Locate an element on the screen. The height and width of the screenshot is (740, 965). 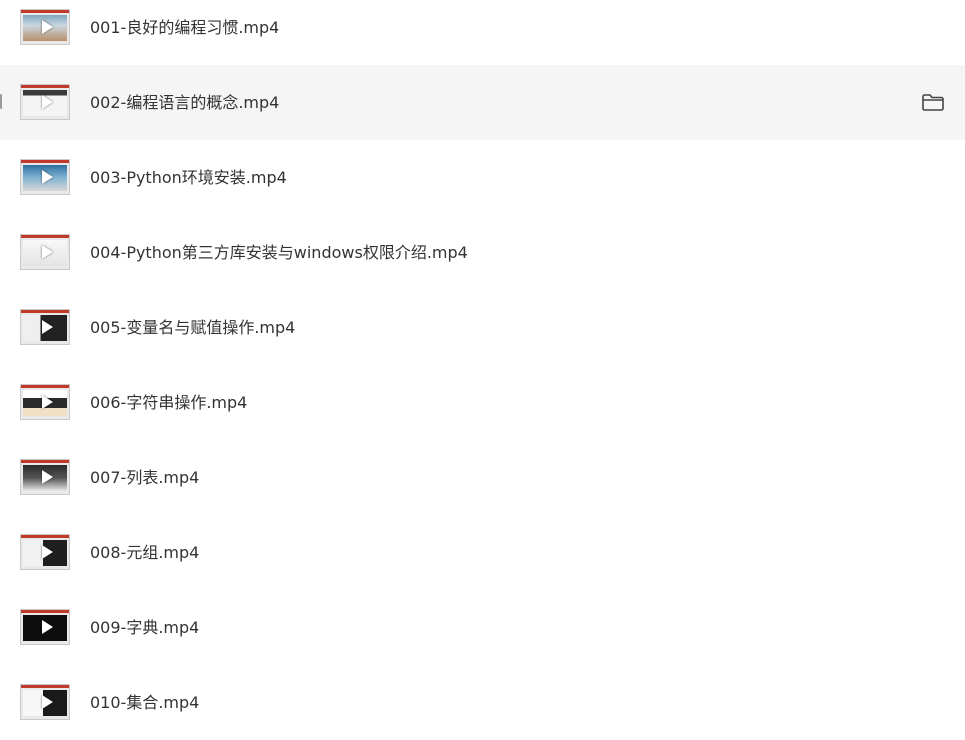
file-name: 003-Python环境安装.mp4 is located at coordinates (188, 177).